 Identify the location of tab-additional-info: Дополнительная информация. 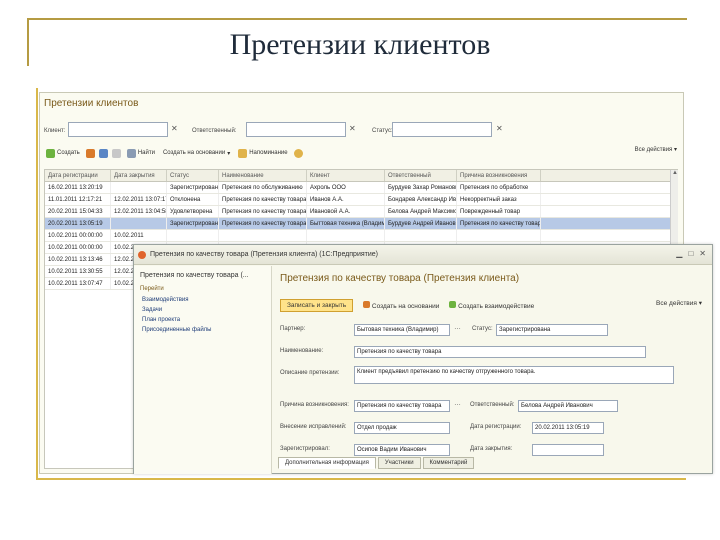
(327, 463).